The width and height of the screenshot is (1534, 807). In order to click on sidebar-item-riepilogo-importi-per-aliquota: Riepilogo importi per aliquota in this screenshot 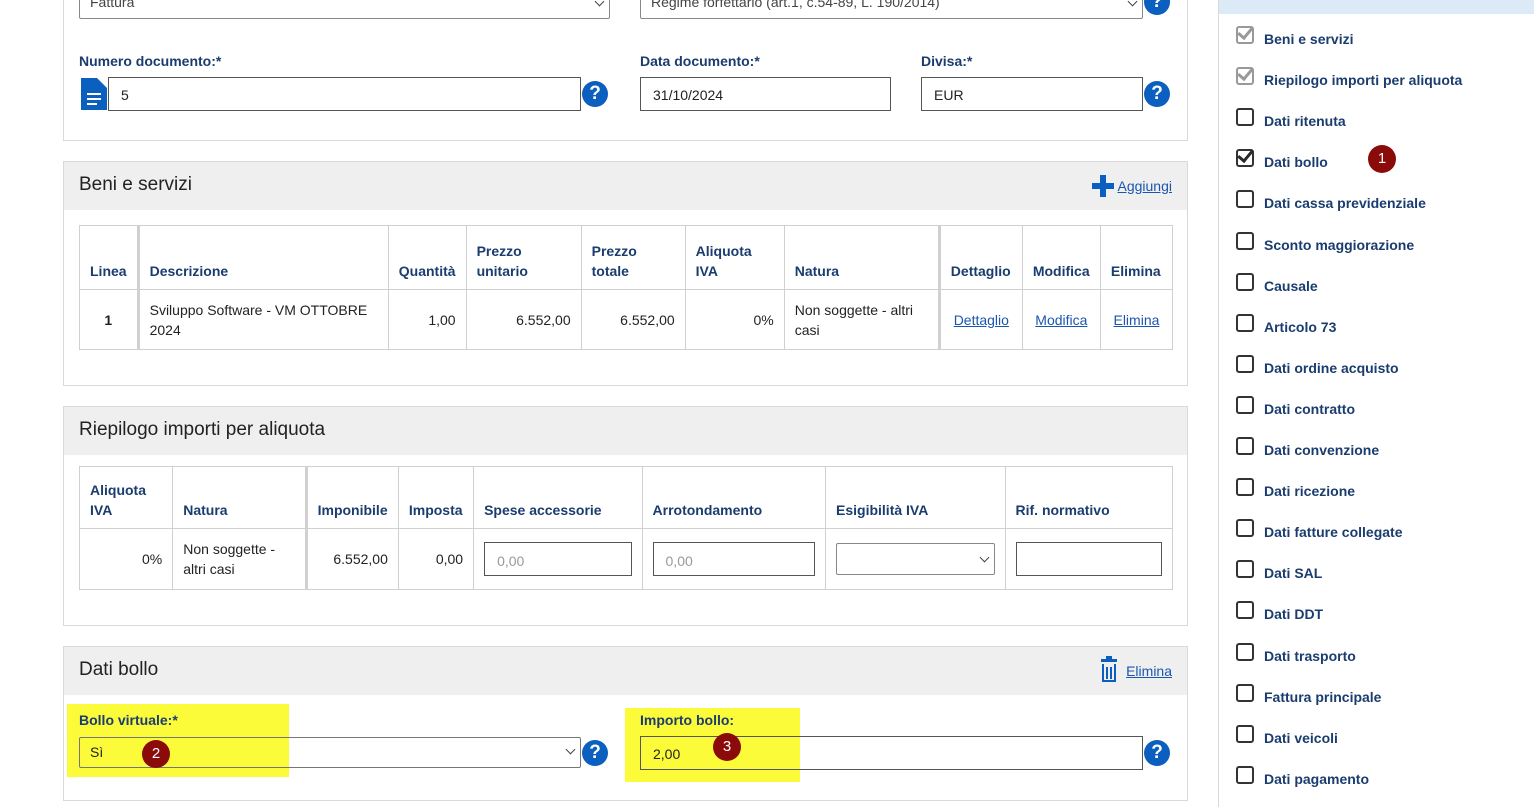, I will do `click(1366, 77)`.